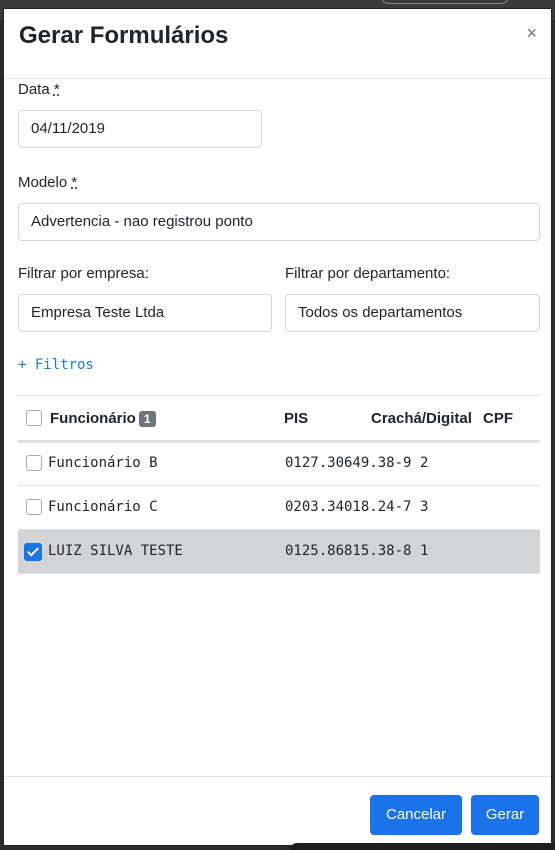  I want to click on employee-column-header: Funcionário 1, so click(103, 418).